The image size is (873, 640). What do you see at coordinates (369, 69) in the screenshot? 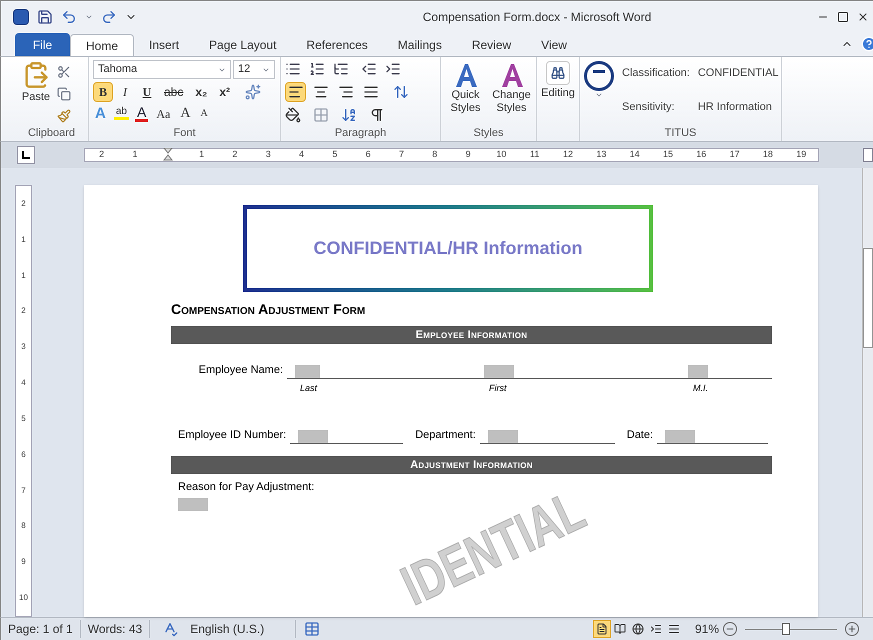
I see `decrease-indent-icon` at bounding box center [369, 69].